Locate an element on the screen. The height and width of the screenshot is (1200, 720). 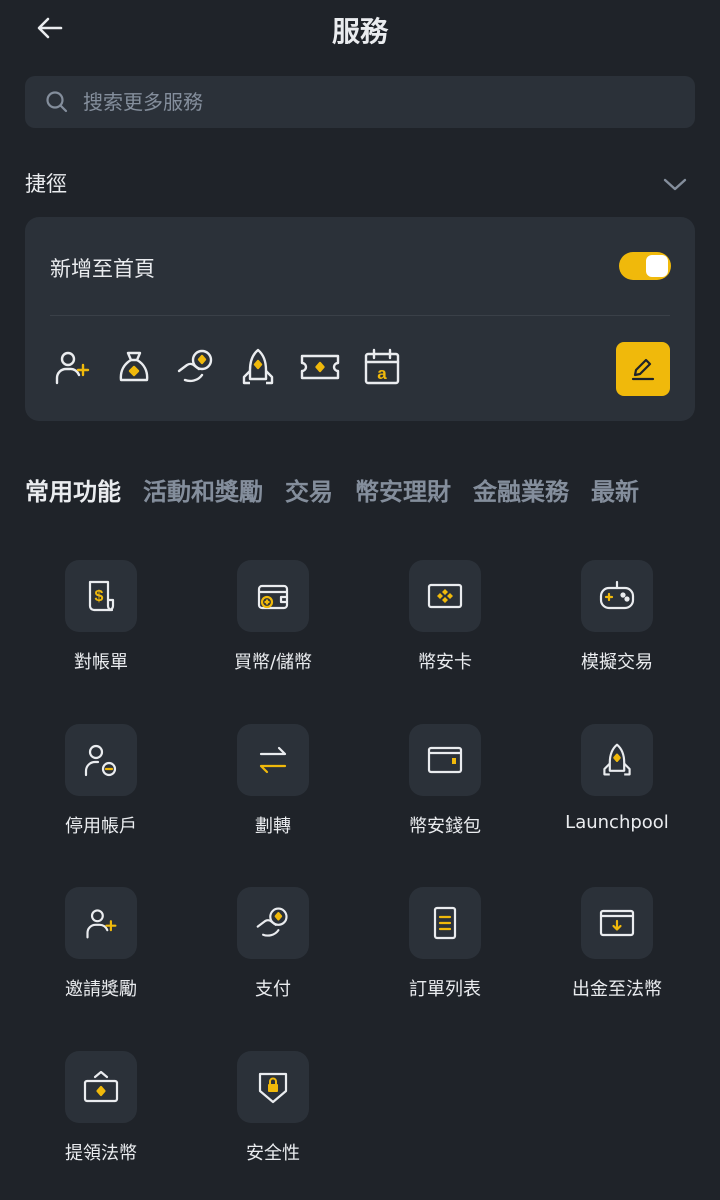
order-list-icon is located at coordinates (445, 923).